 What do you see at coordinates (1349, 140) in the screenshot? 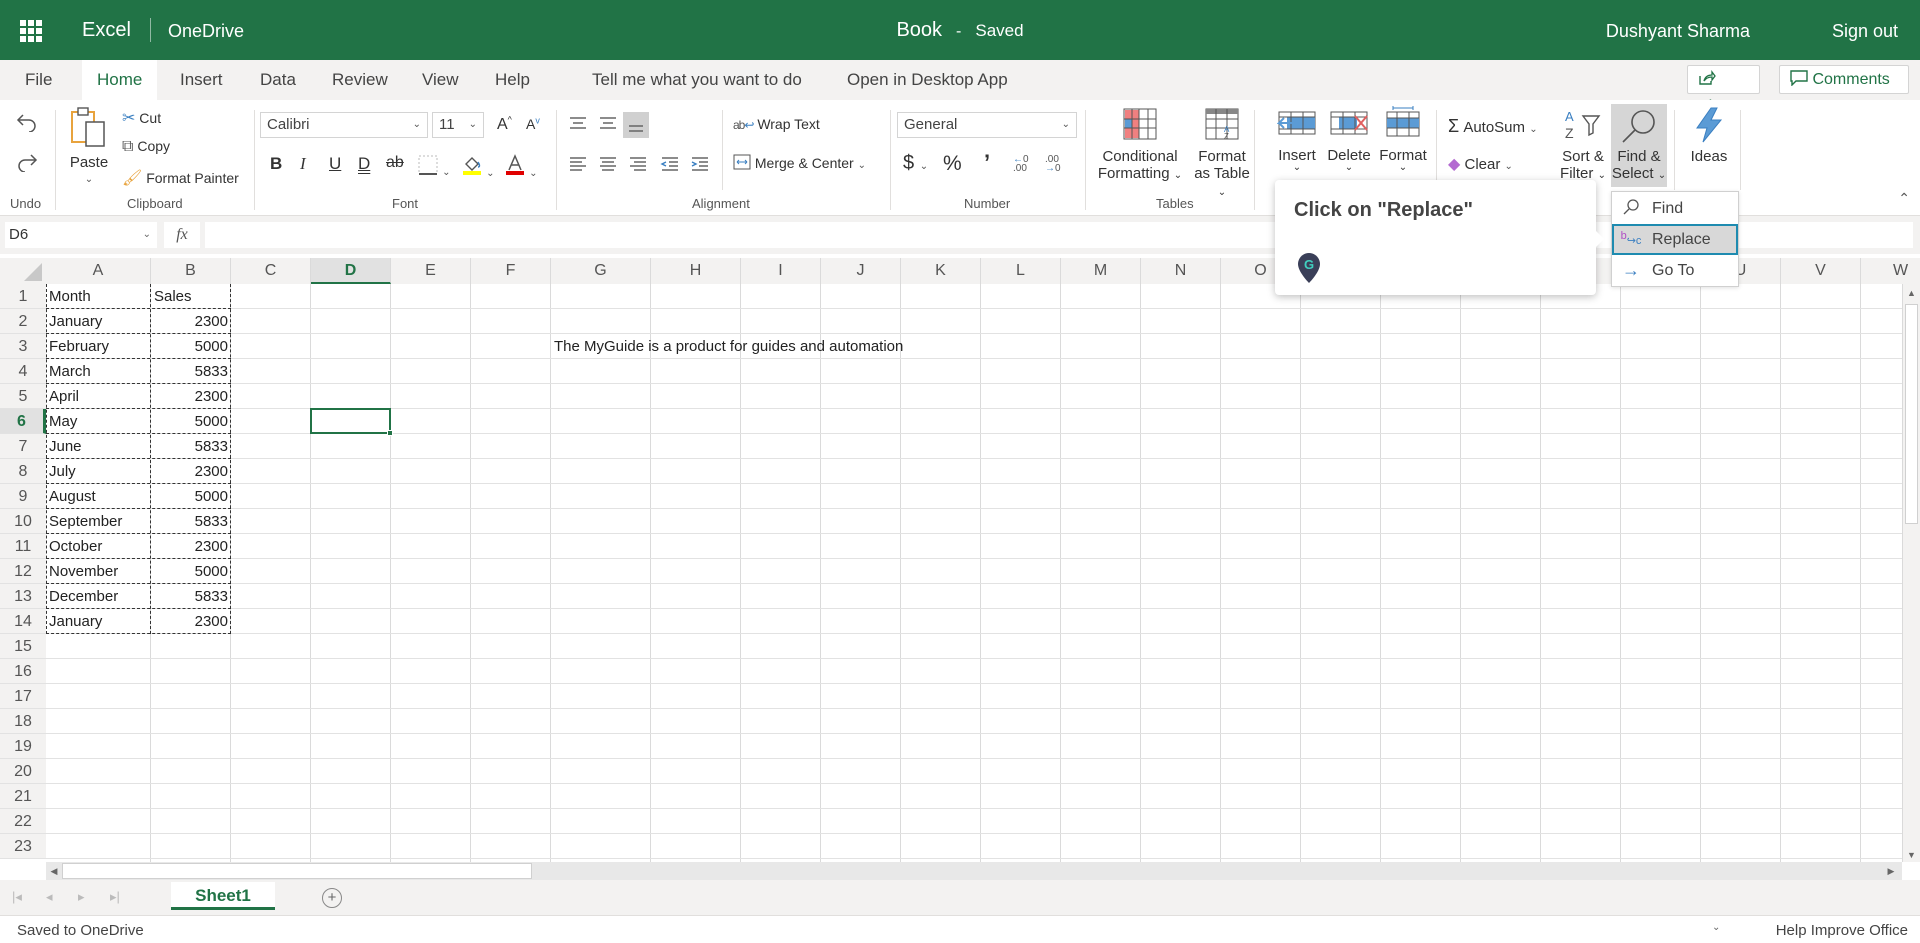
I see `delete-cells-button: Delete ⌄` at bounding box center [1349, 140].